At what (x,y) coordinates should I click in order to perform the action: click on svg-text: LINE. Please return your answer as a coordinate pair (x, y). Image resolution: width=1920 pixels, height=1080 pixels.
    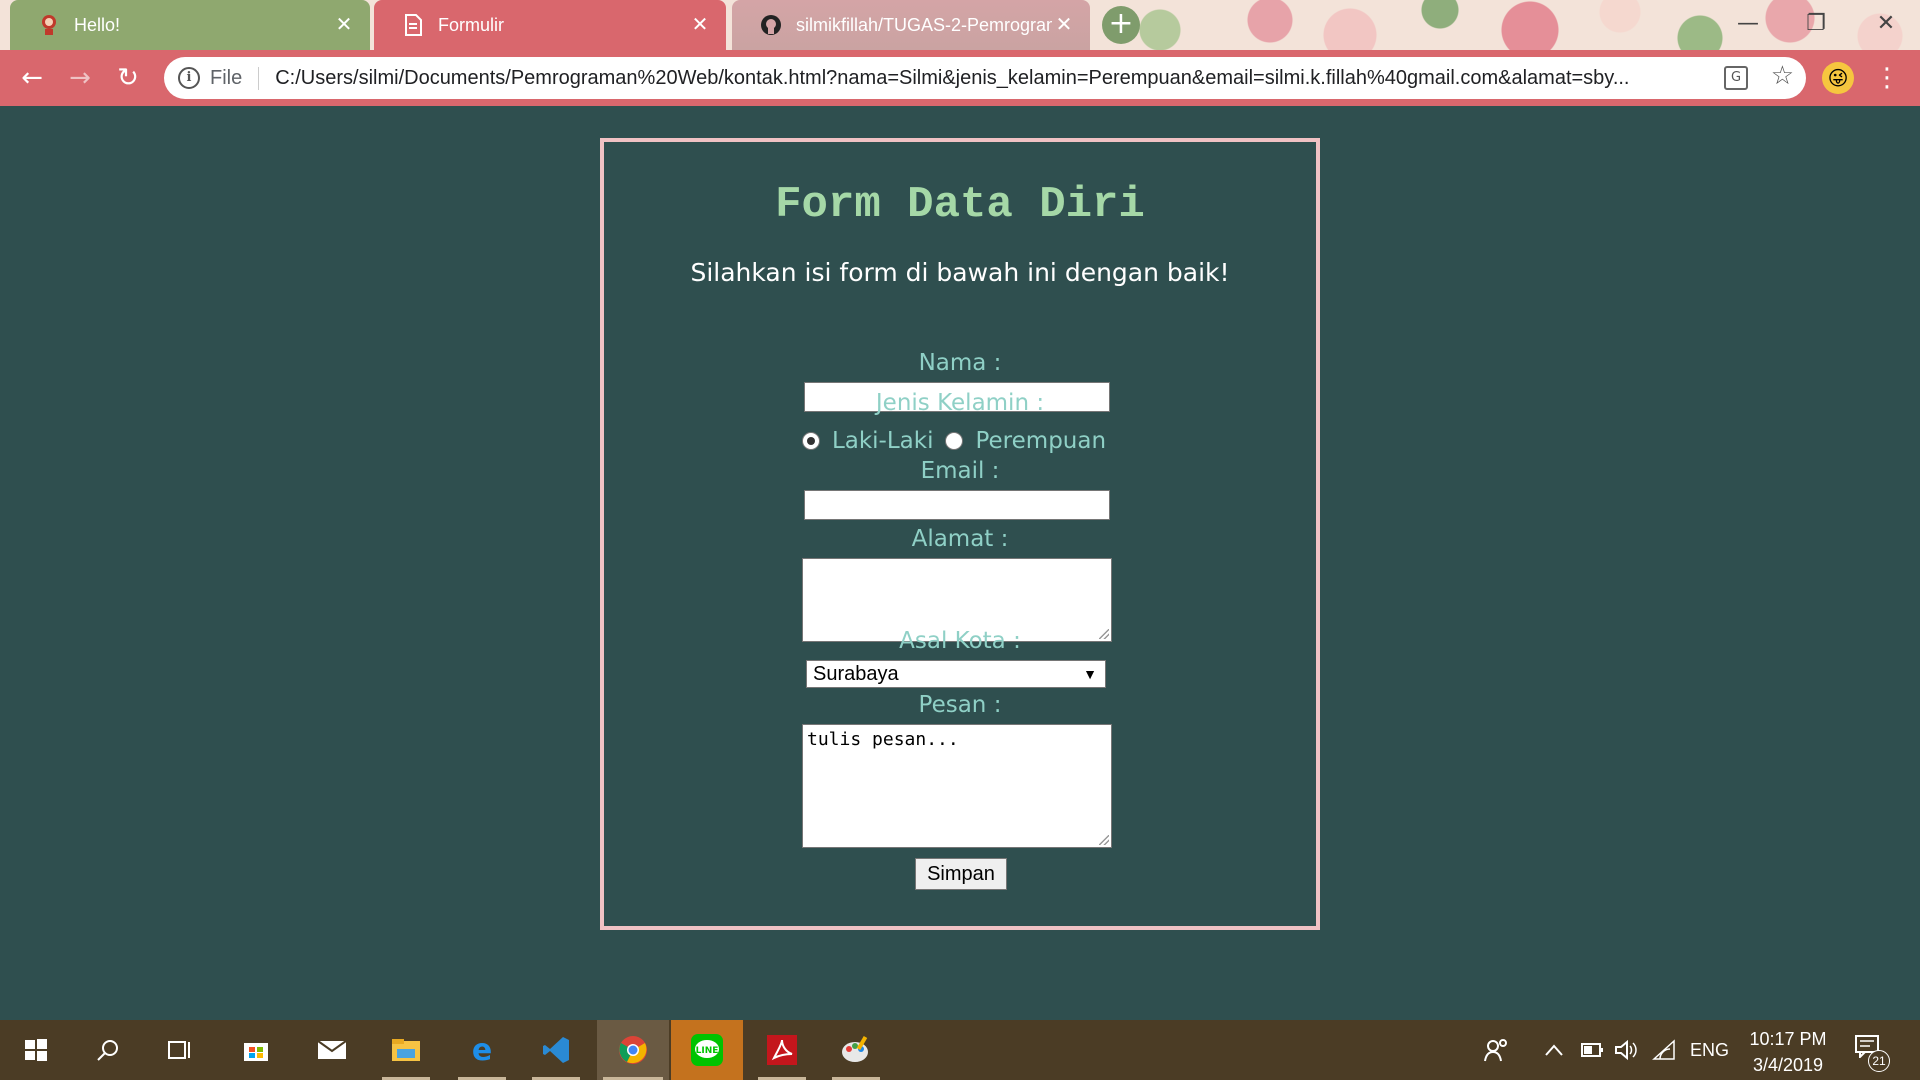
    Looking at the image, I should click on (707, 1051).